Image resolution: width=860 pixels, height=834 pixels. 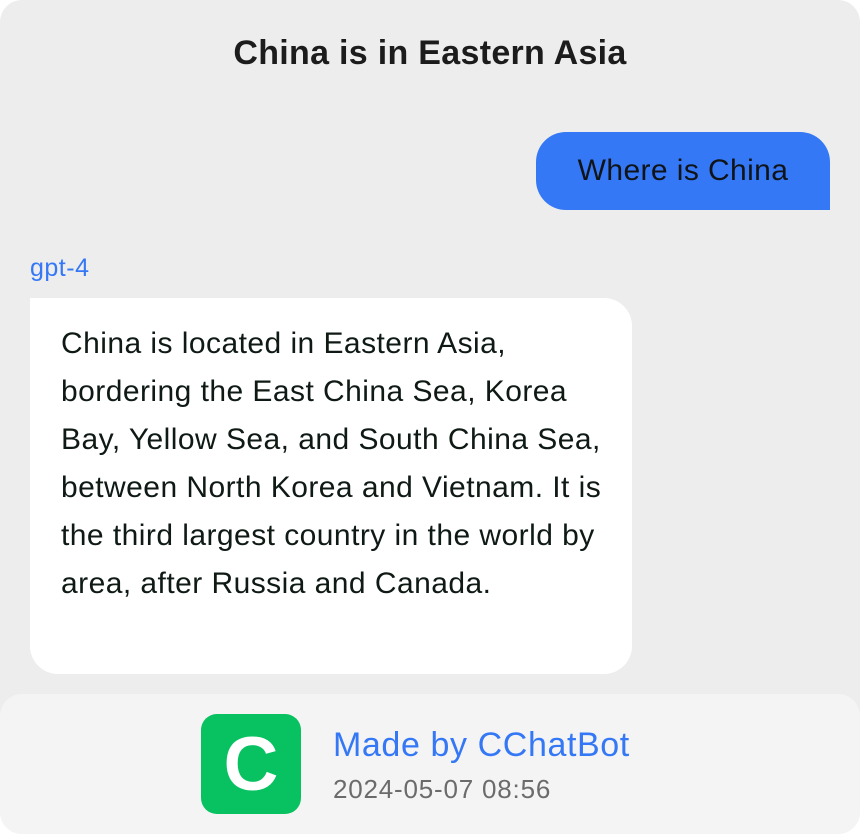 I want to click on user-message-text: Where is China, so click(x=683, y=170).